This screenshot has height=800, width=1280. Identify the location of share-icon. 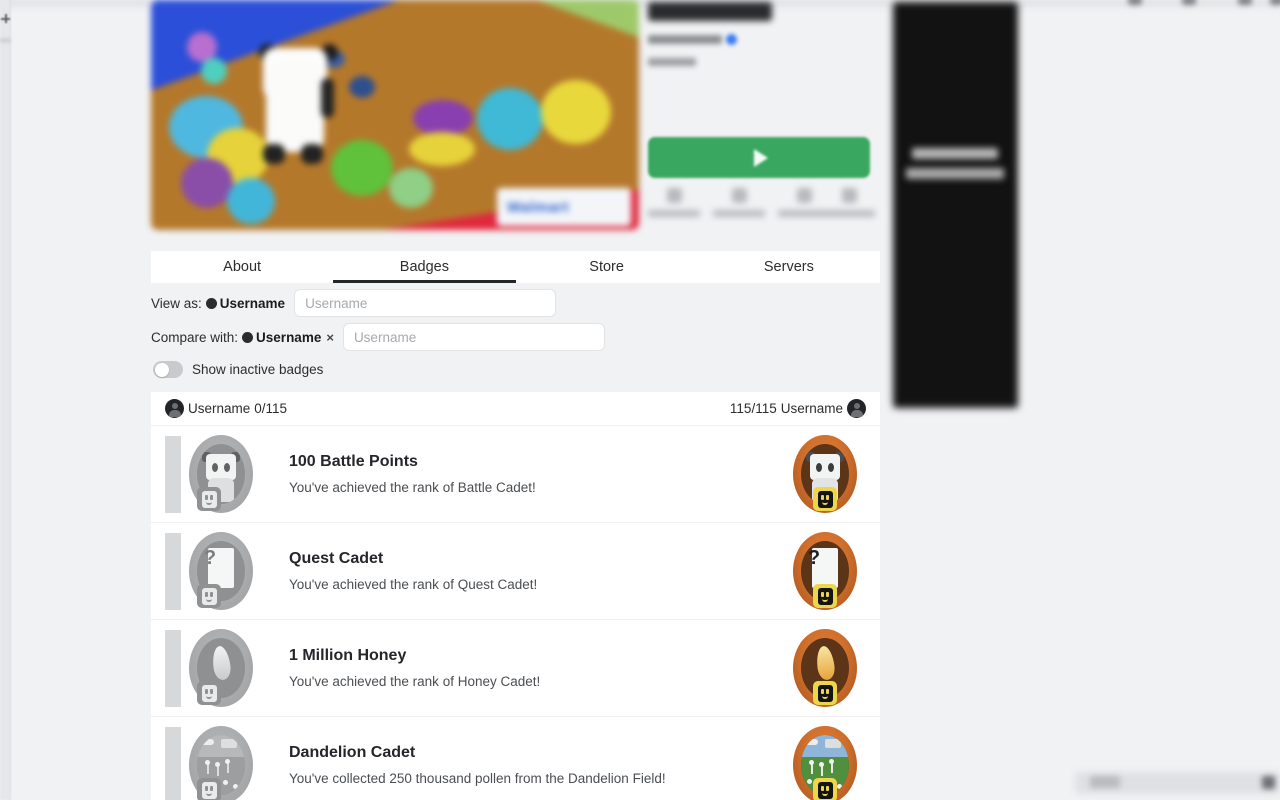
(804, 195).